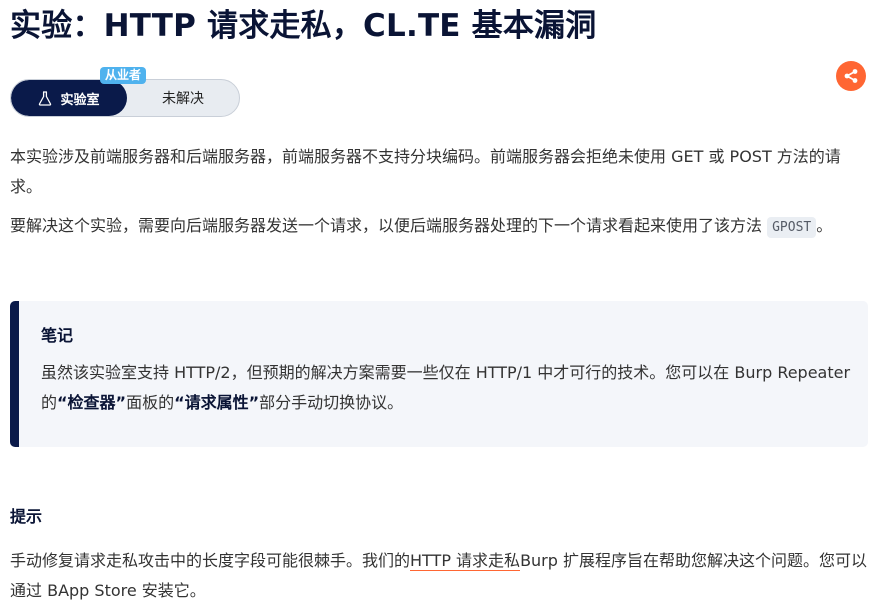 The width and height of the screenshot is (875, 607). What do you see at coordinates (210, 560) in the screenshot?
I see `hint-text: 手动修复请求走私攻击中的长度字段可能很棘手。我们的` at bounding box center [210, 560].